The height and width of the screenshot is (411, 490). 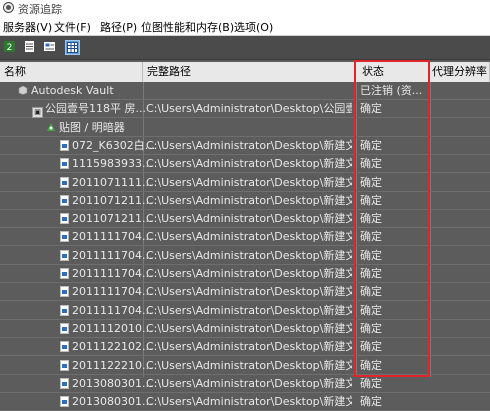 I want to click on menu-file: 文件(F), so click(x=72, y=27).